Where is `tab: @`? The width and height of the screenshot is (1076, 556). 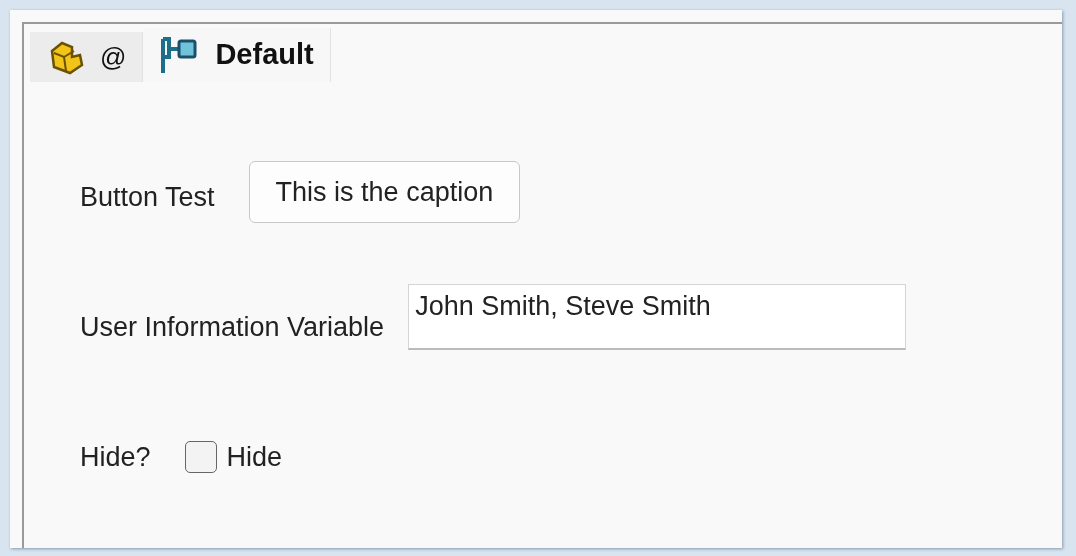
tab: @ is located at coordinates (87, 57).